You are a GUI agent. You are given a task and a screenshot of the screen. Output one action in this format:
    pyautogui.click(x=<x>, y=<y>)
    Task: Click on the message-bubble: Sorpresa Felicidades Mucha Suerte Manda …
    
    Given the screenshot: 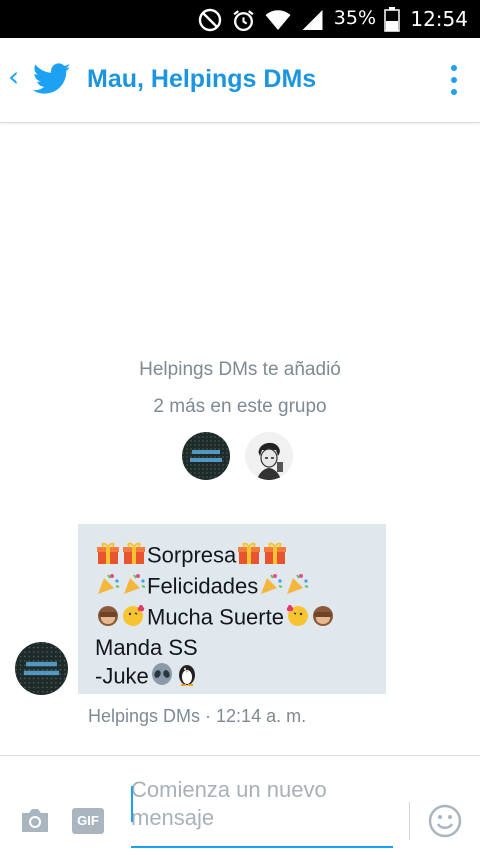 What is the action you would take?
    pyautogui.click(x=232, y=609)
    